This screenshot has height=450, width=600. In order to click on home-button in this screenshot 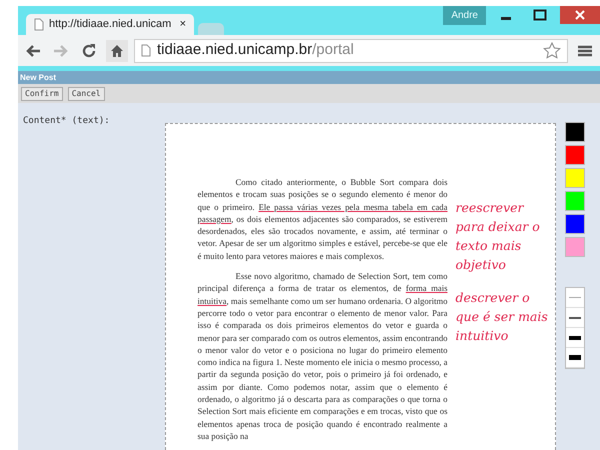, I will do `click(117, 51)`.